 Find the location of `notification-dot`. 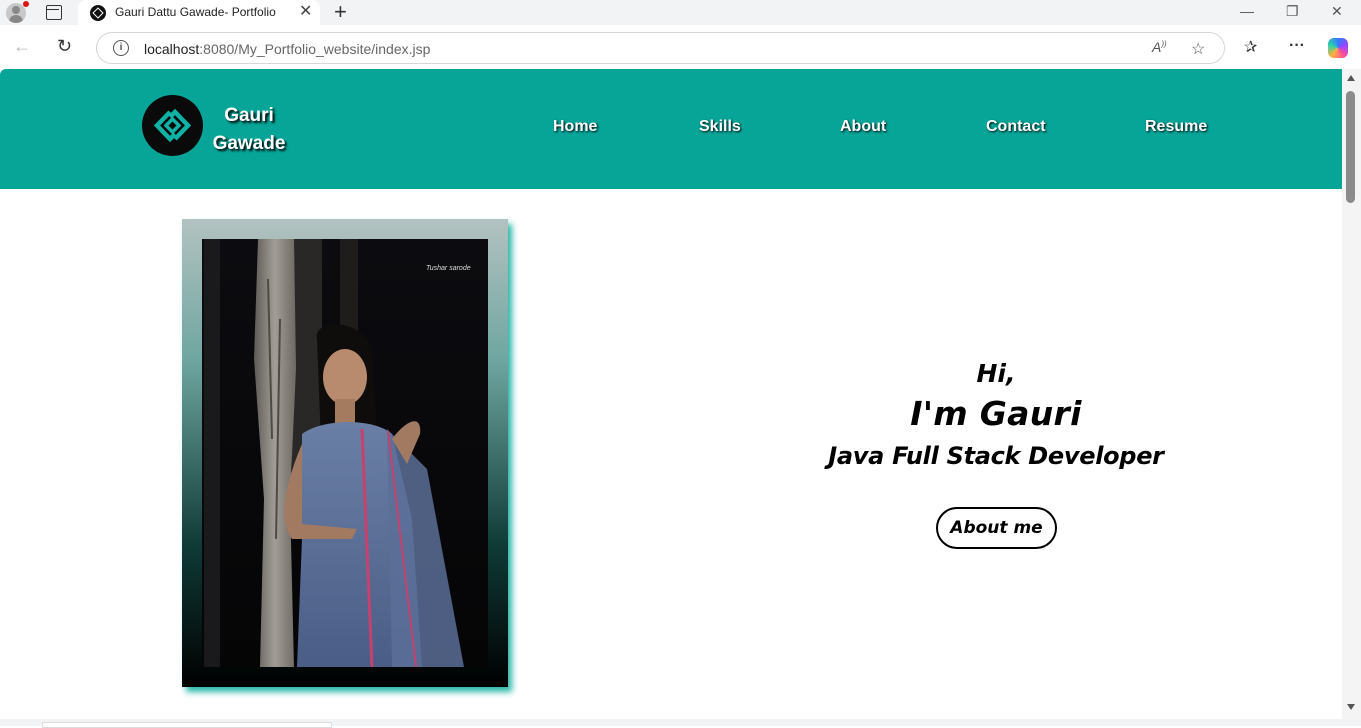

notification-dot is located at coordinates (26, 4).